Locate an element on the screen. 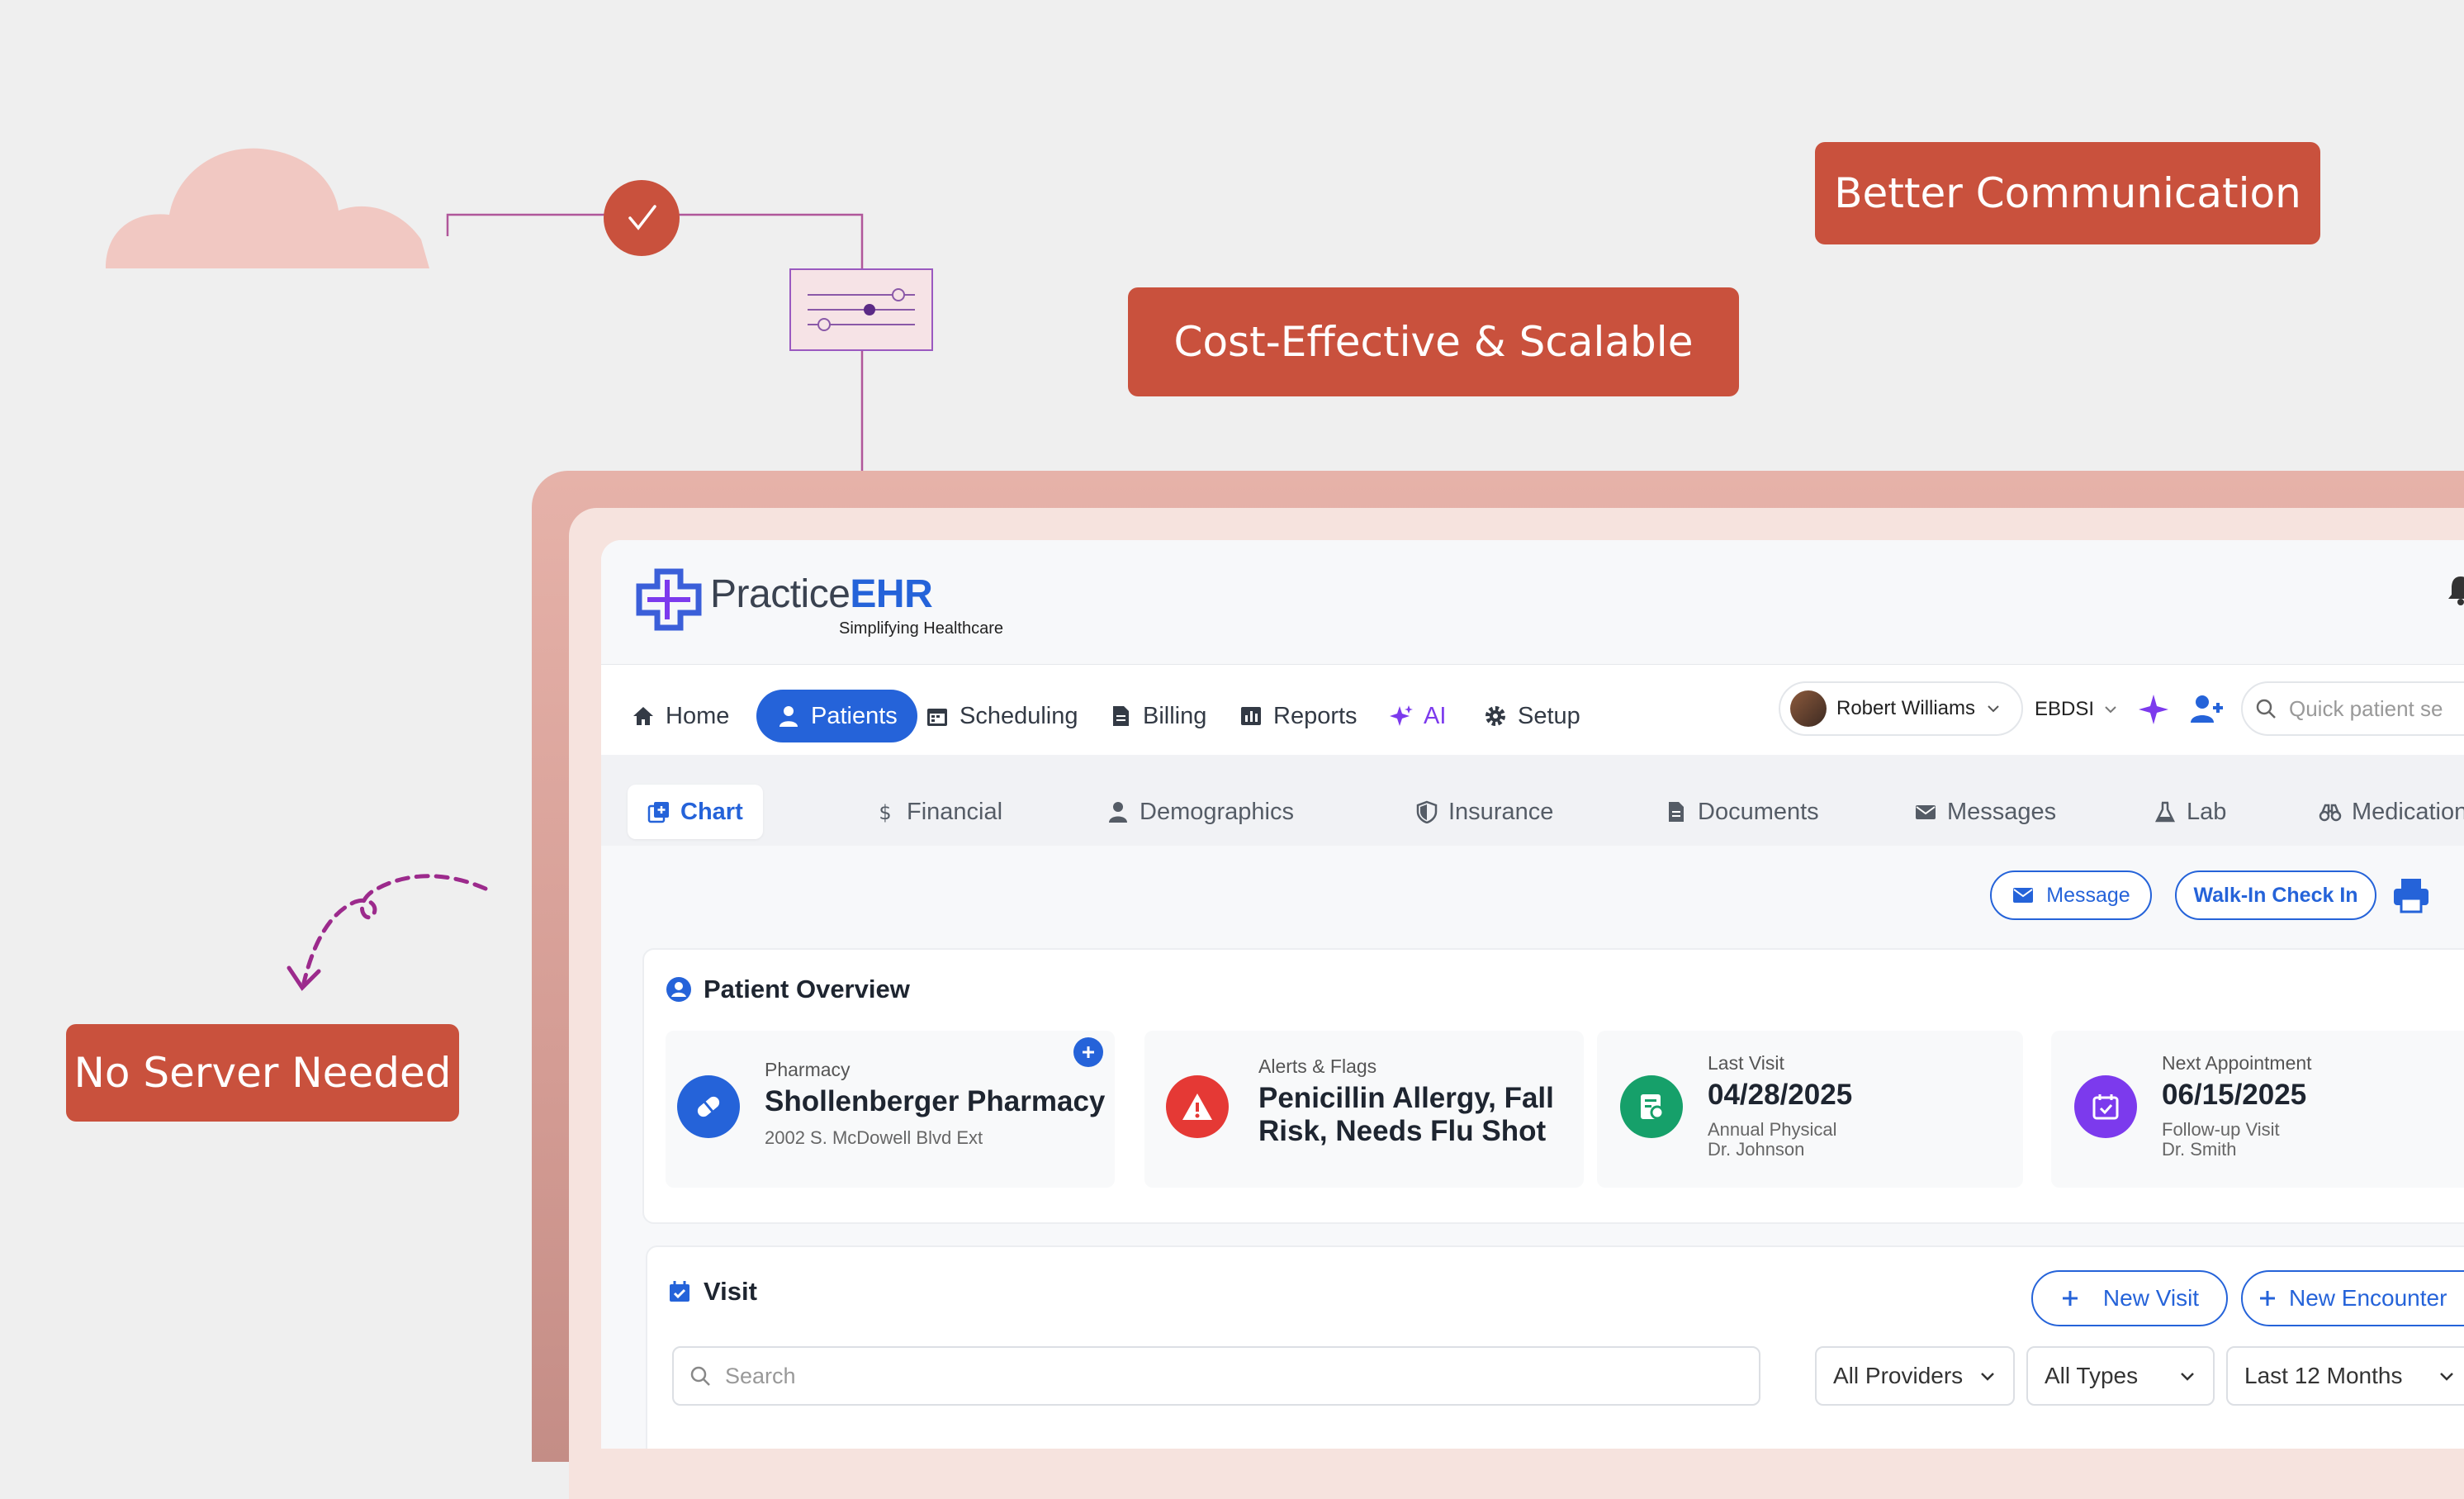  tab-lab-label: Lab is located at coordinates (2207, 811).